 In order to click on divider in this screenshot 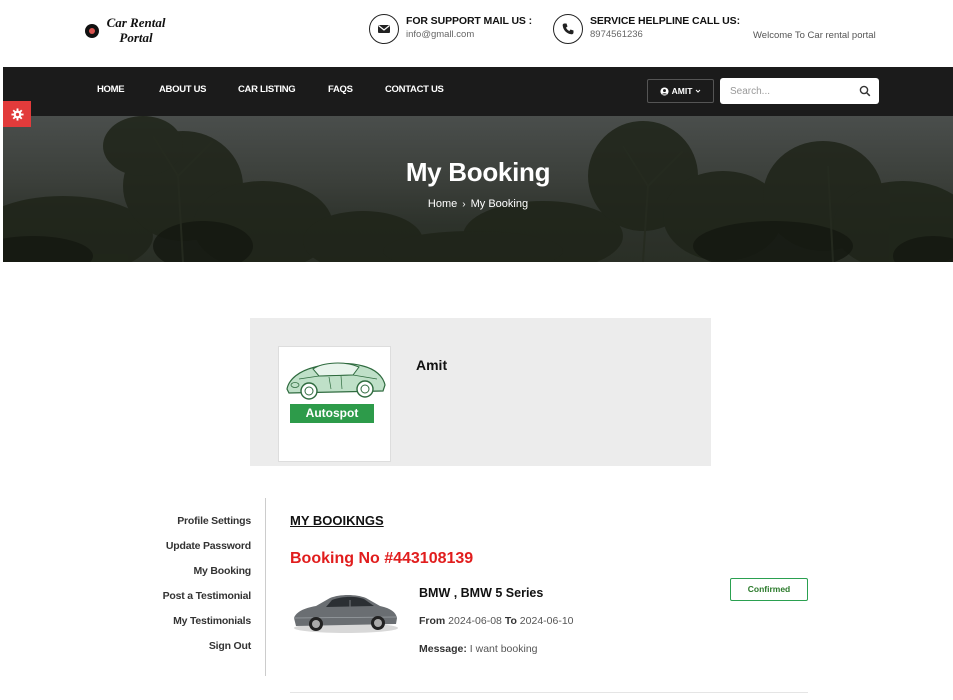, I will do `click(549, 692)`.